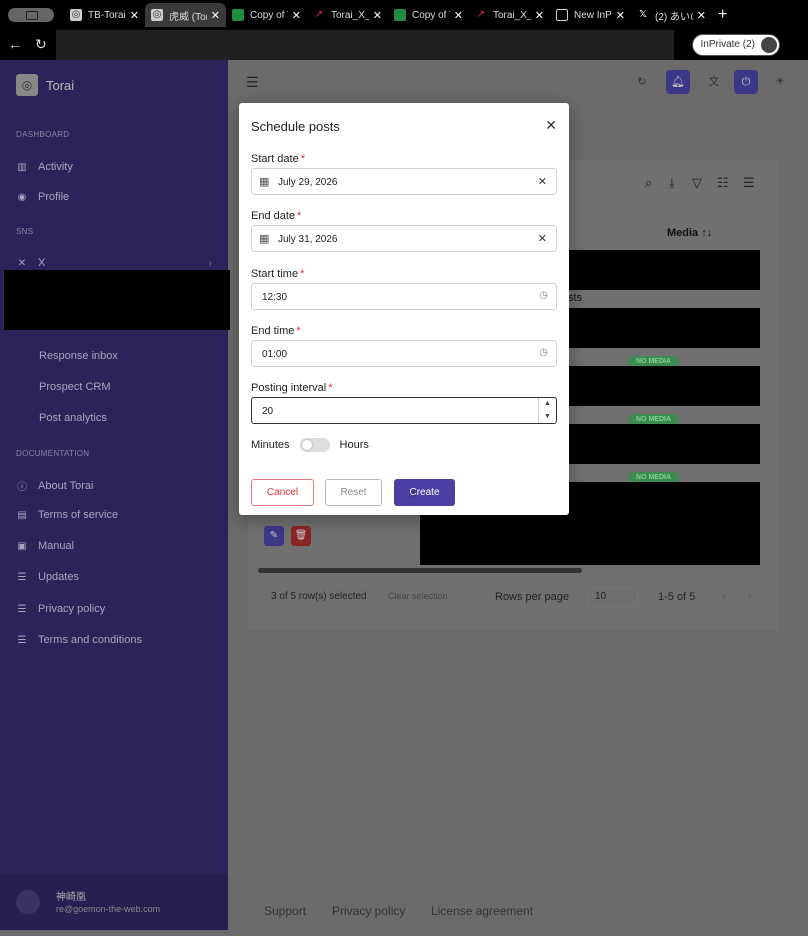 This screenshot has height=936, width=808. I want to click on posting-interval-label: Posting interval *, so click(292, 388).